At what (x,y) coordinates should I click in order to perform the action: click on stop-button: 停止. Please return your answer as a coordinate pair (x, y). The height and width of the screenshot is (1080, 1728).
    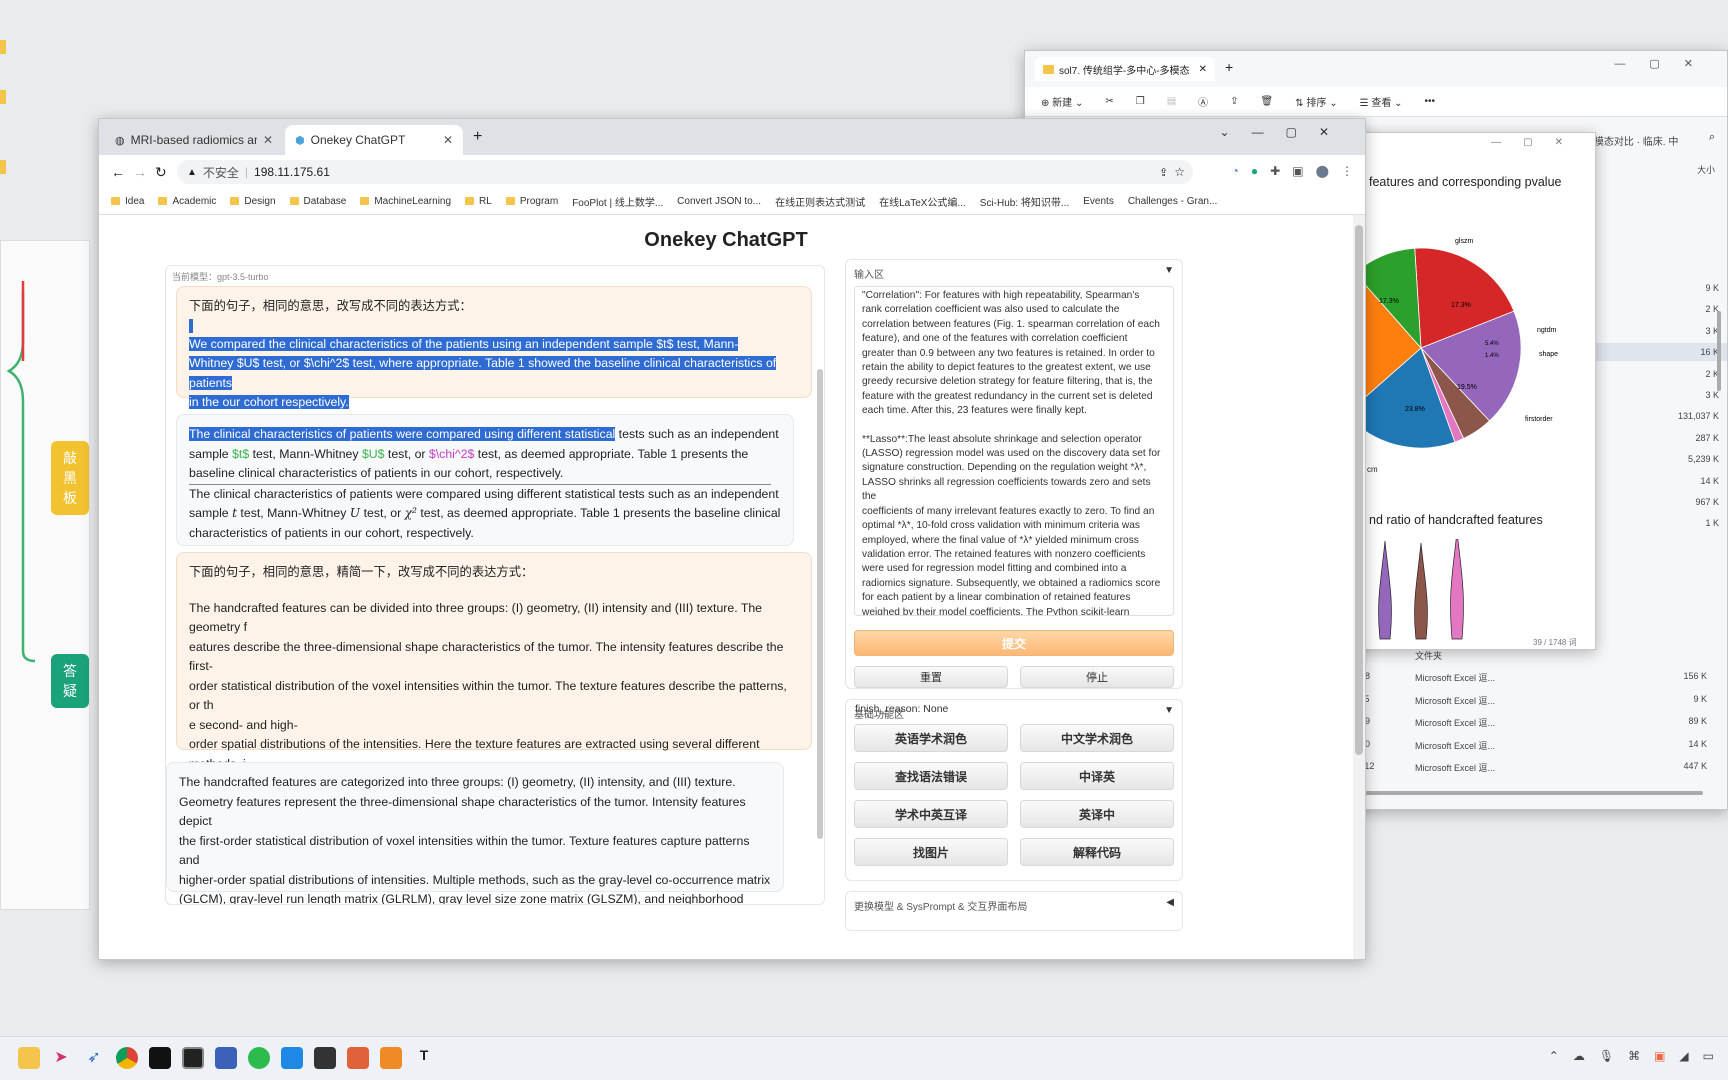
    Looking at the image, I should click on (1097, 677).